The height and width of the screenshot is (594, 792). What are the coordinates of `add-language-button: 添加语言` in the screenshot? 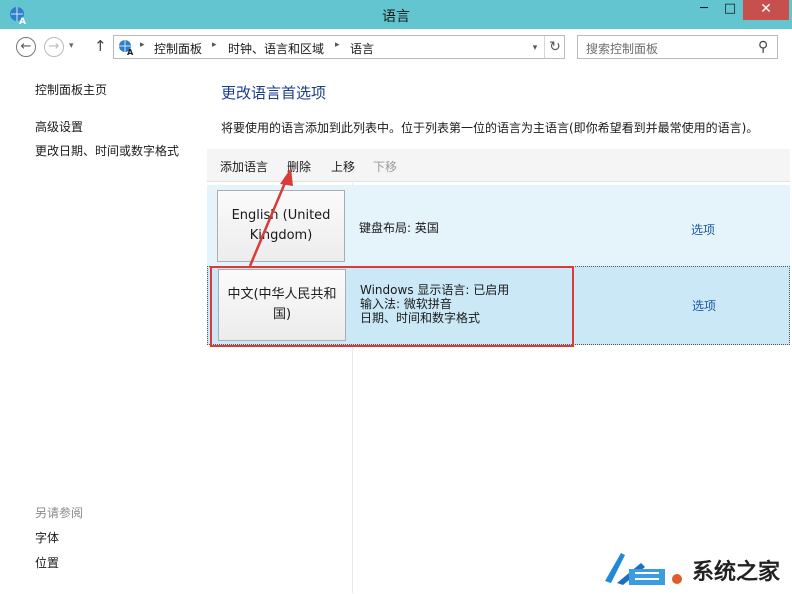 It's located at (244, 166).